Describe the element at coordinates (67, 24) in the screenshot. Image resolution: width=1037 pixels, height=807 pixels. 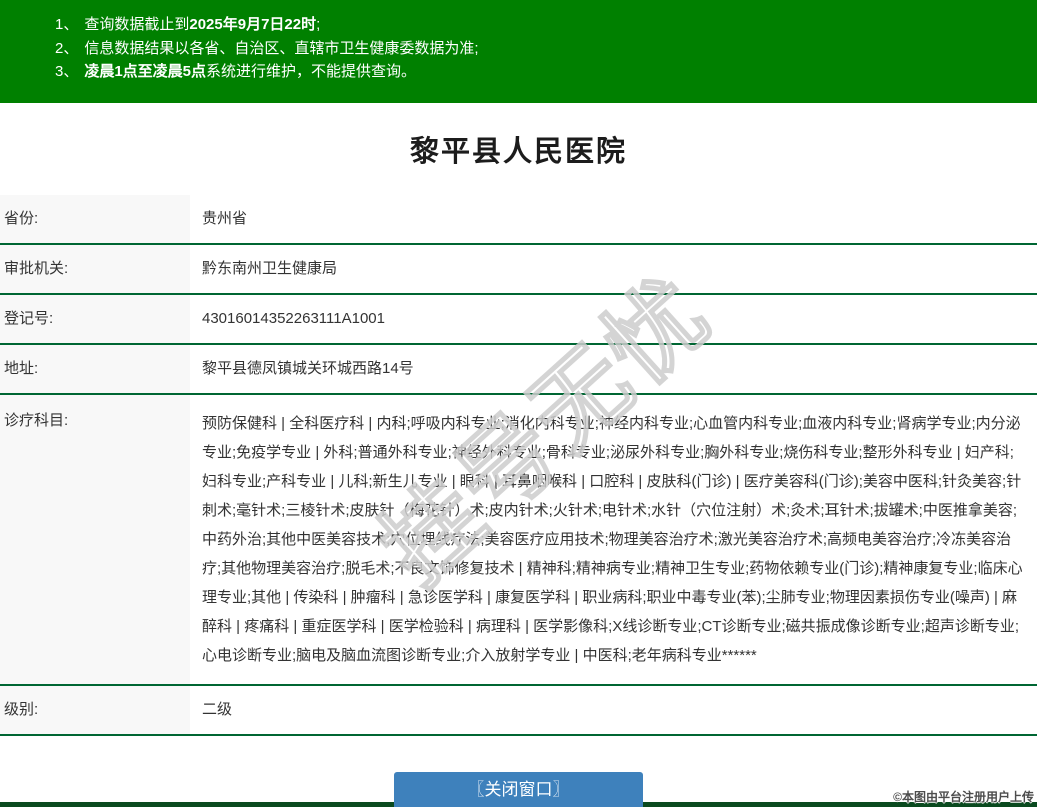
I see `notice-number: 1、` at that location.